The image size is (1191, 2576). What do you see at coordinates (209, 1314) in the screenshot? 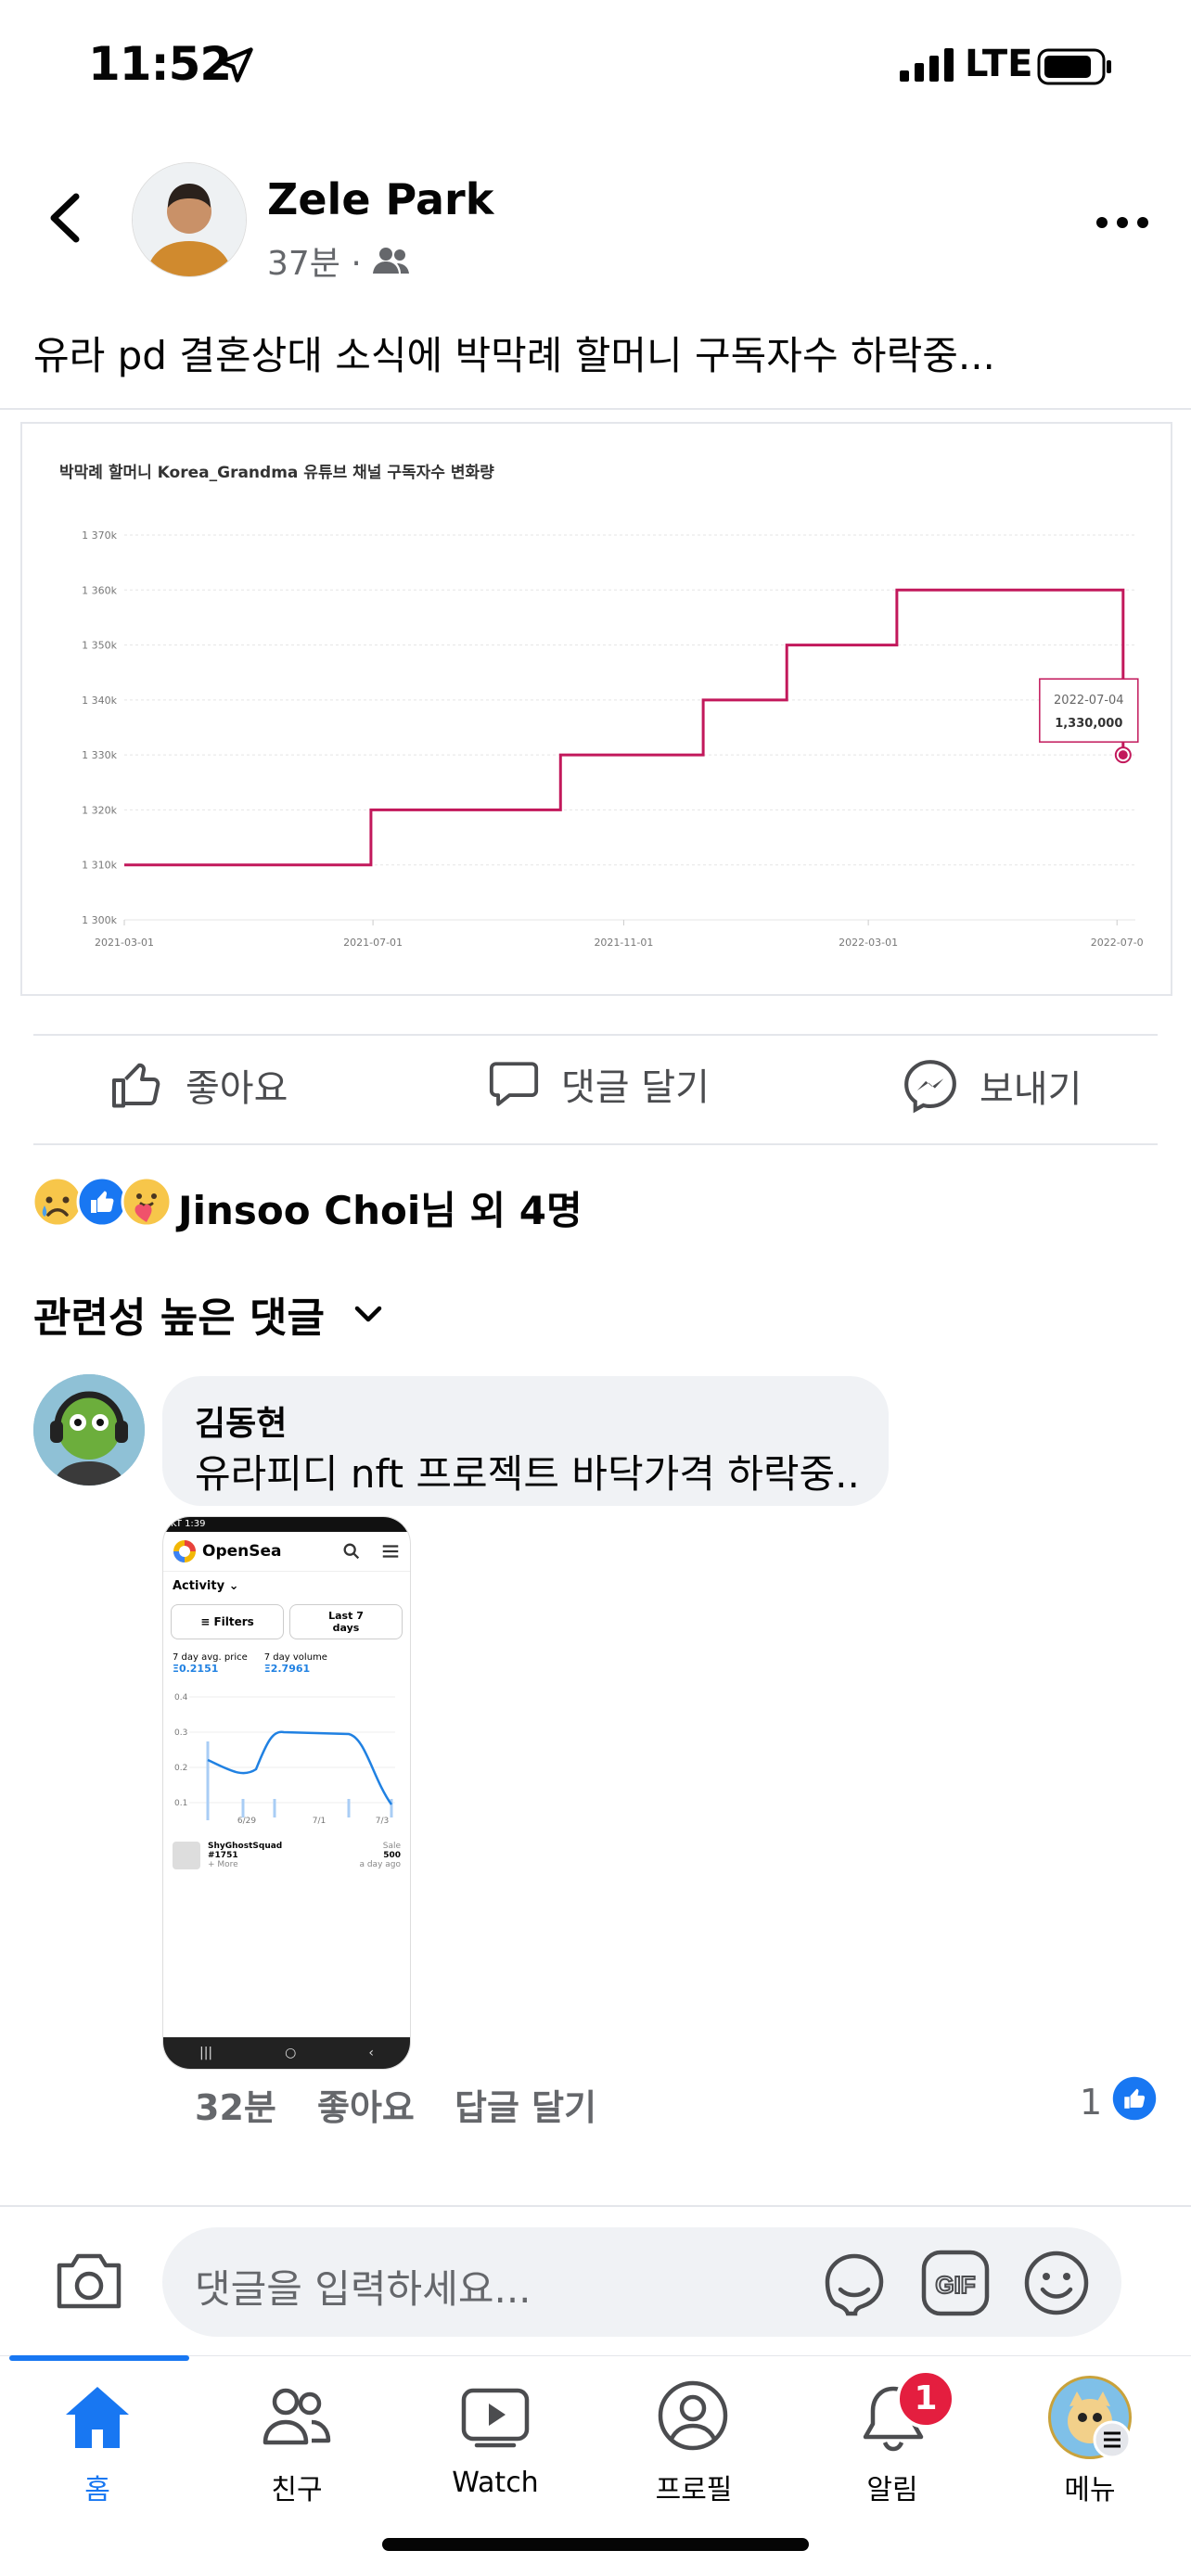
I see `comments-filter: 관련성 높은 댓글` at bounding box center [209, 1314].